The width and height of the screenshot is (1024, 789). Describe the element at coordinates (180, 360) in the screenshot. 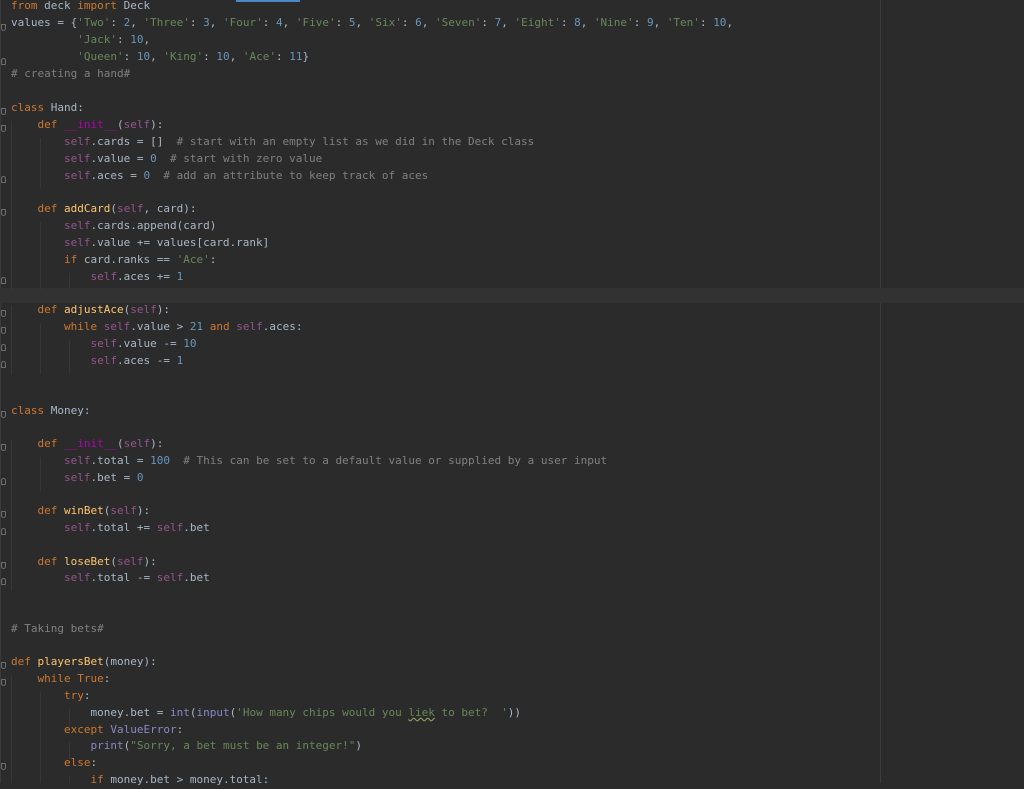

I see `code-token: 1` at that location.